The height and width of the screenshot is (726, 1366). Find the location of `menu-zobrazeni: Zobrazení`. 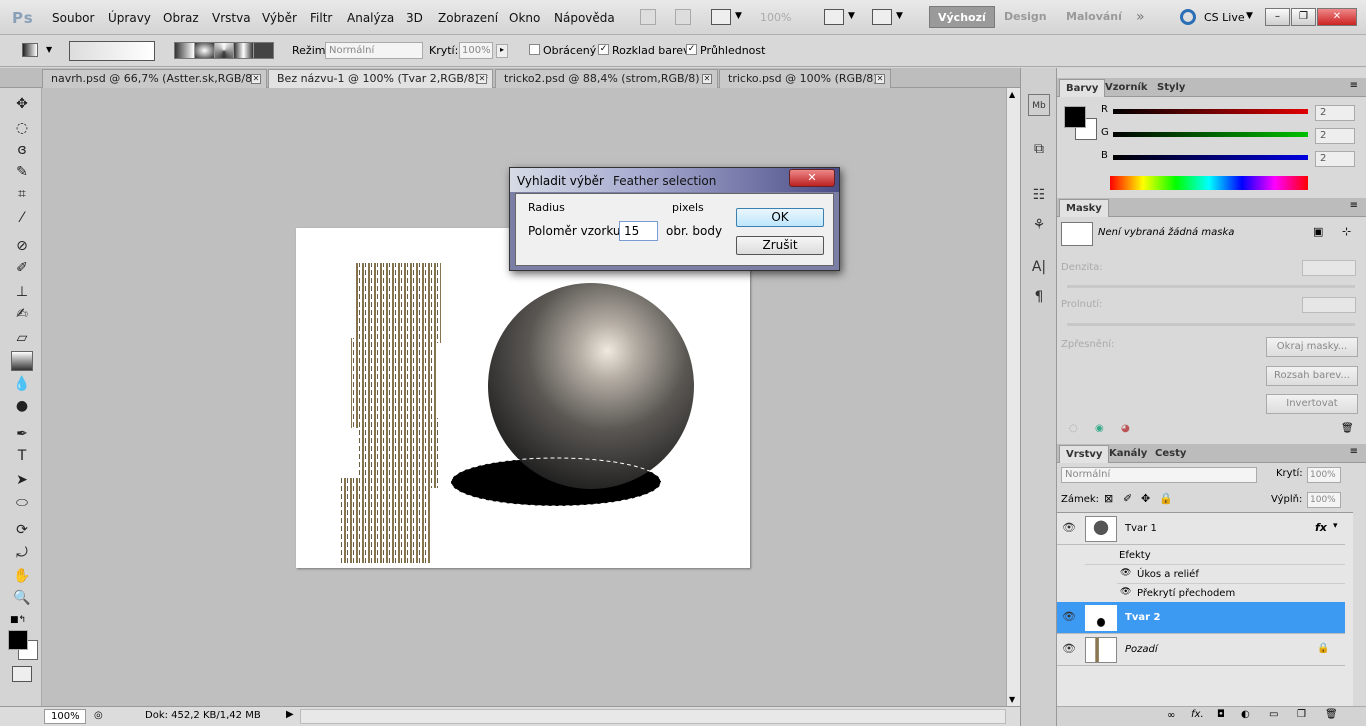

menu-zobrazeni: Zobrazení is located at coordinates (468, 18).